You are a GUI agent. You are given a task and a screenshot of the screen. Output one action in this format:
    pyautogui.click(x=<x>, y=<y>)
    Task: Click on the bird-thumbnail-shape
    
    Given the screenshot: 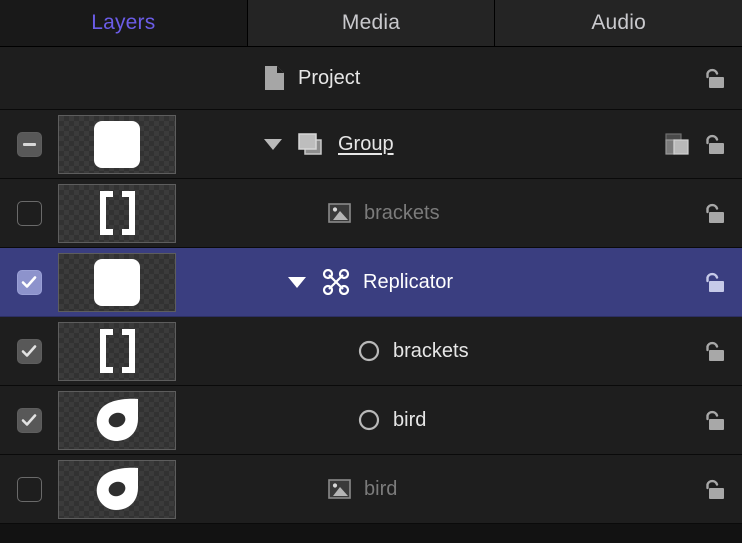 What is the action you would take?
    pyautogui.click(x=117, y=419)
    